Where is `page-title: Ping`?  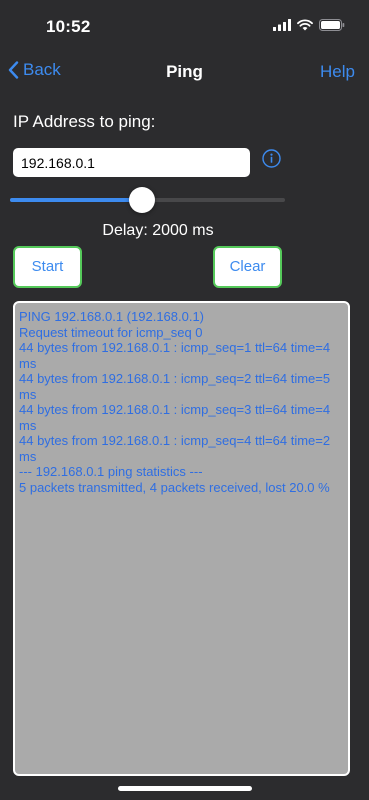
page-title: Ping is located at coordinates (184, 71).